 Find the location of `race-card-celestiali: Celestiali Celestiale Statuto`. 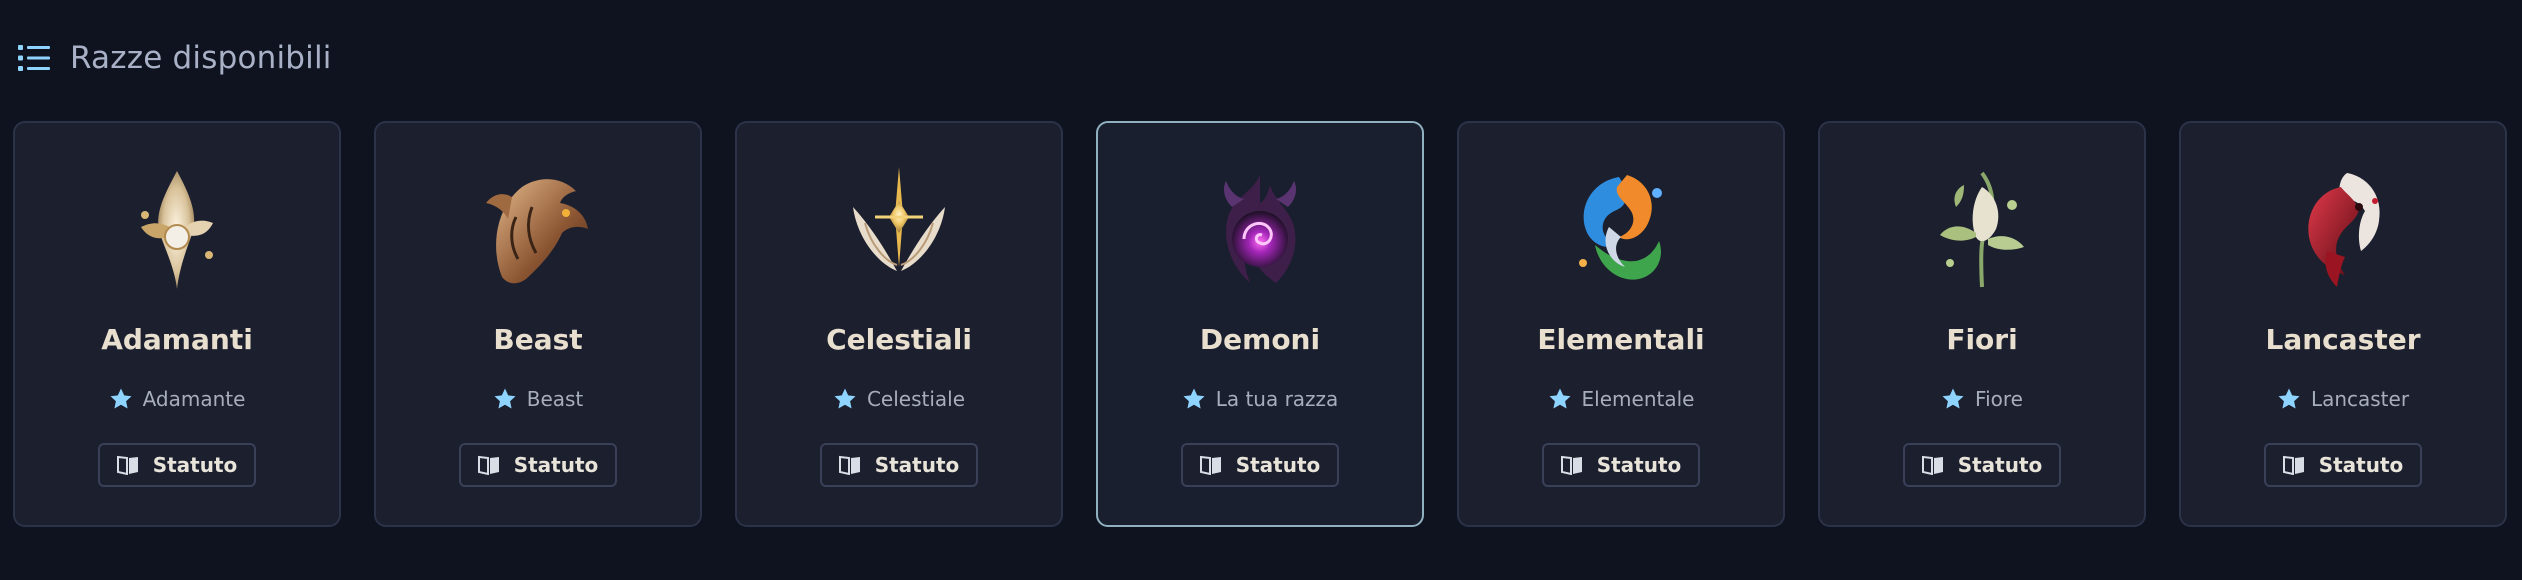

race-card-celestiali: Celestiali Celestiale Statuto is located at coordinates (899, 324).